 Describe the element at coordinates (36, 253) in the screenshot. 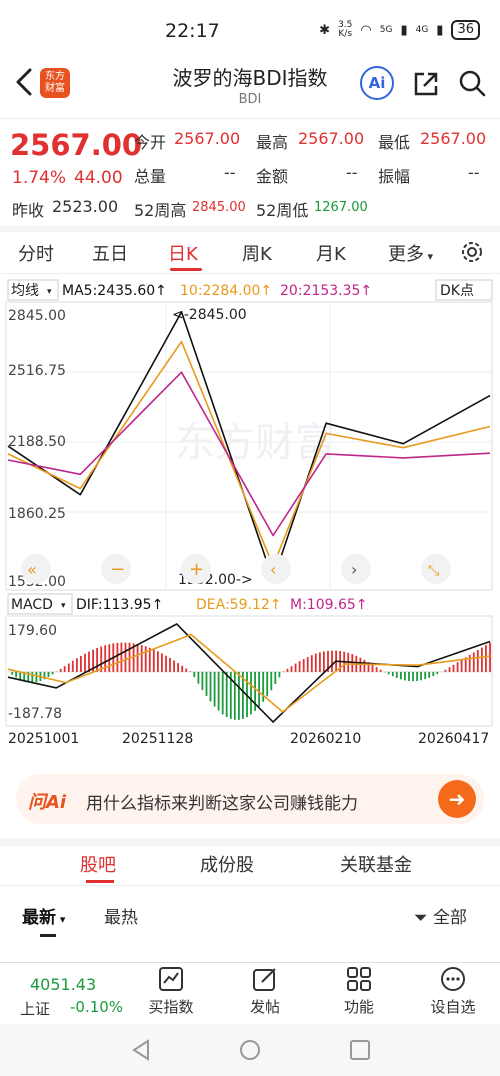

I see `tab-intraday: 分时` at that location.